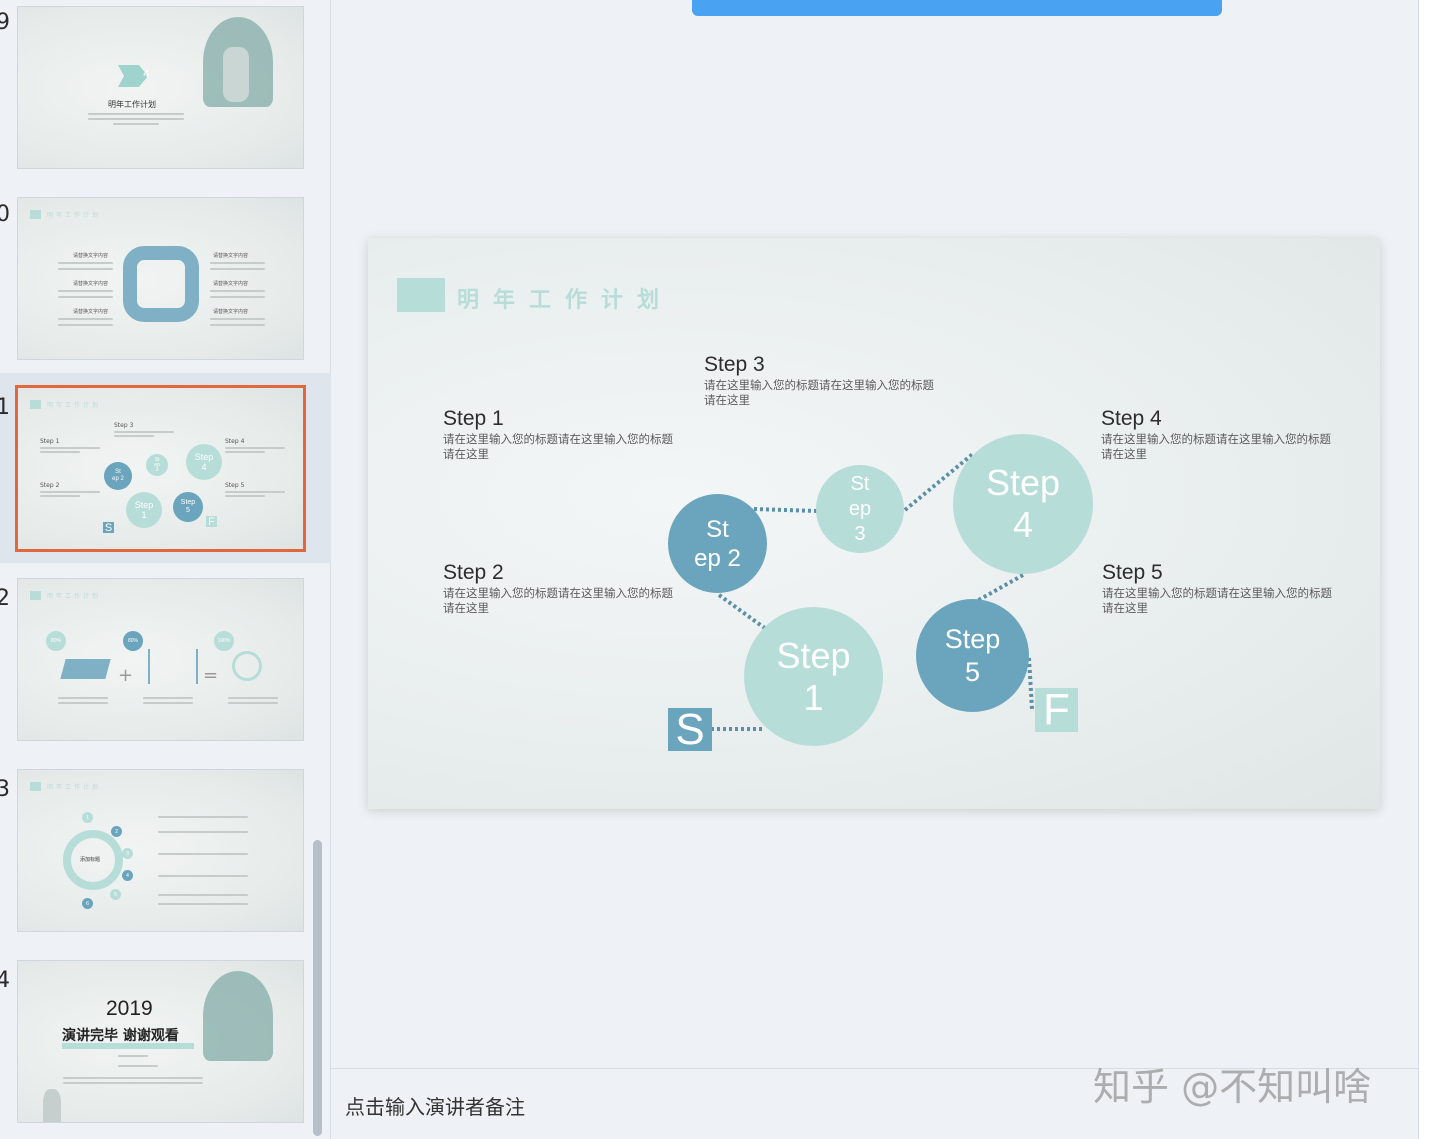  Describe the element at coordinates (5, 407) in the screenshot. I see `slide-number: 1` at that location.